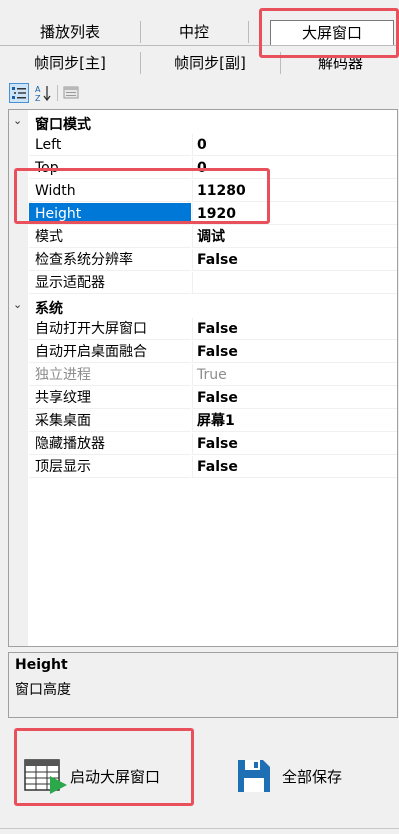  What do you see at coordinates (110, 237) in the screenshot?
I see `property-name: 模式` at bounding box center [110, 237].